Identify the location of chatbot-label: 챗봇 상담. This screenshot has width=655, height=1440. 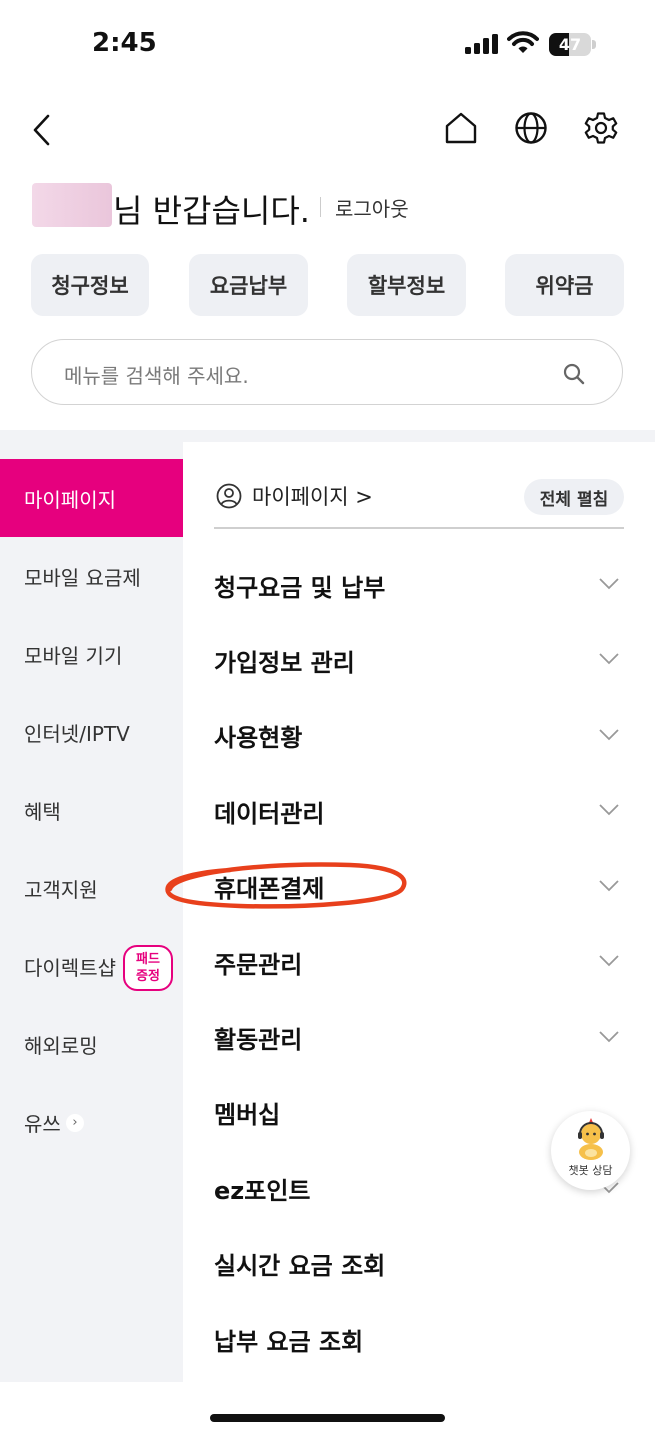
(590, 1170).